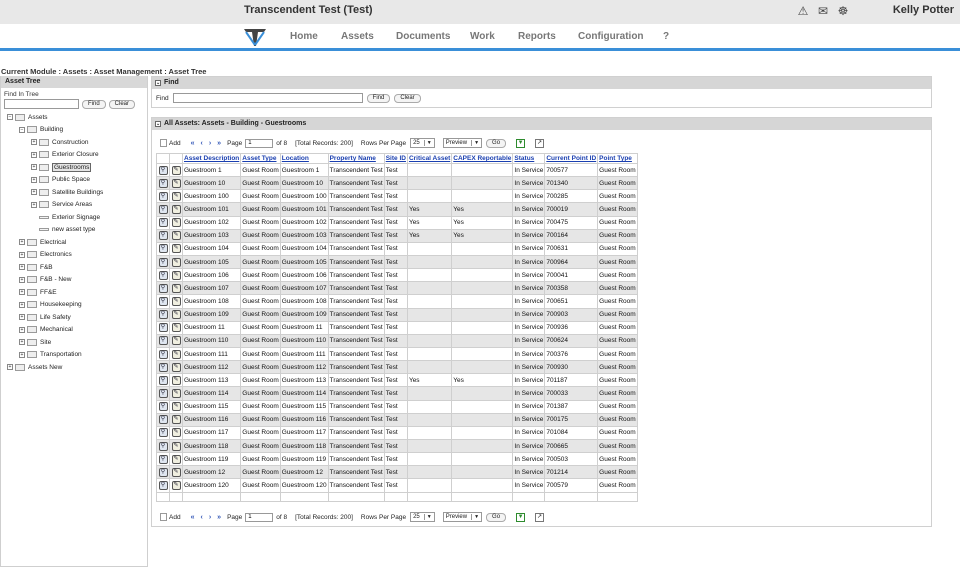 This screenshot has height=567, width=960. I want to click on preview-select: Preview ▼, so click(462, 143).